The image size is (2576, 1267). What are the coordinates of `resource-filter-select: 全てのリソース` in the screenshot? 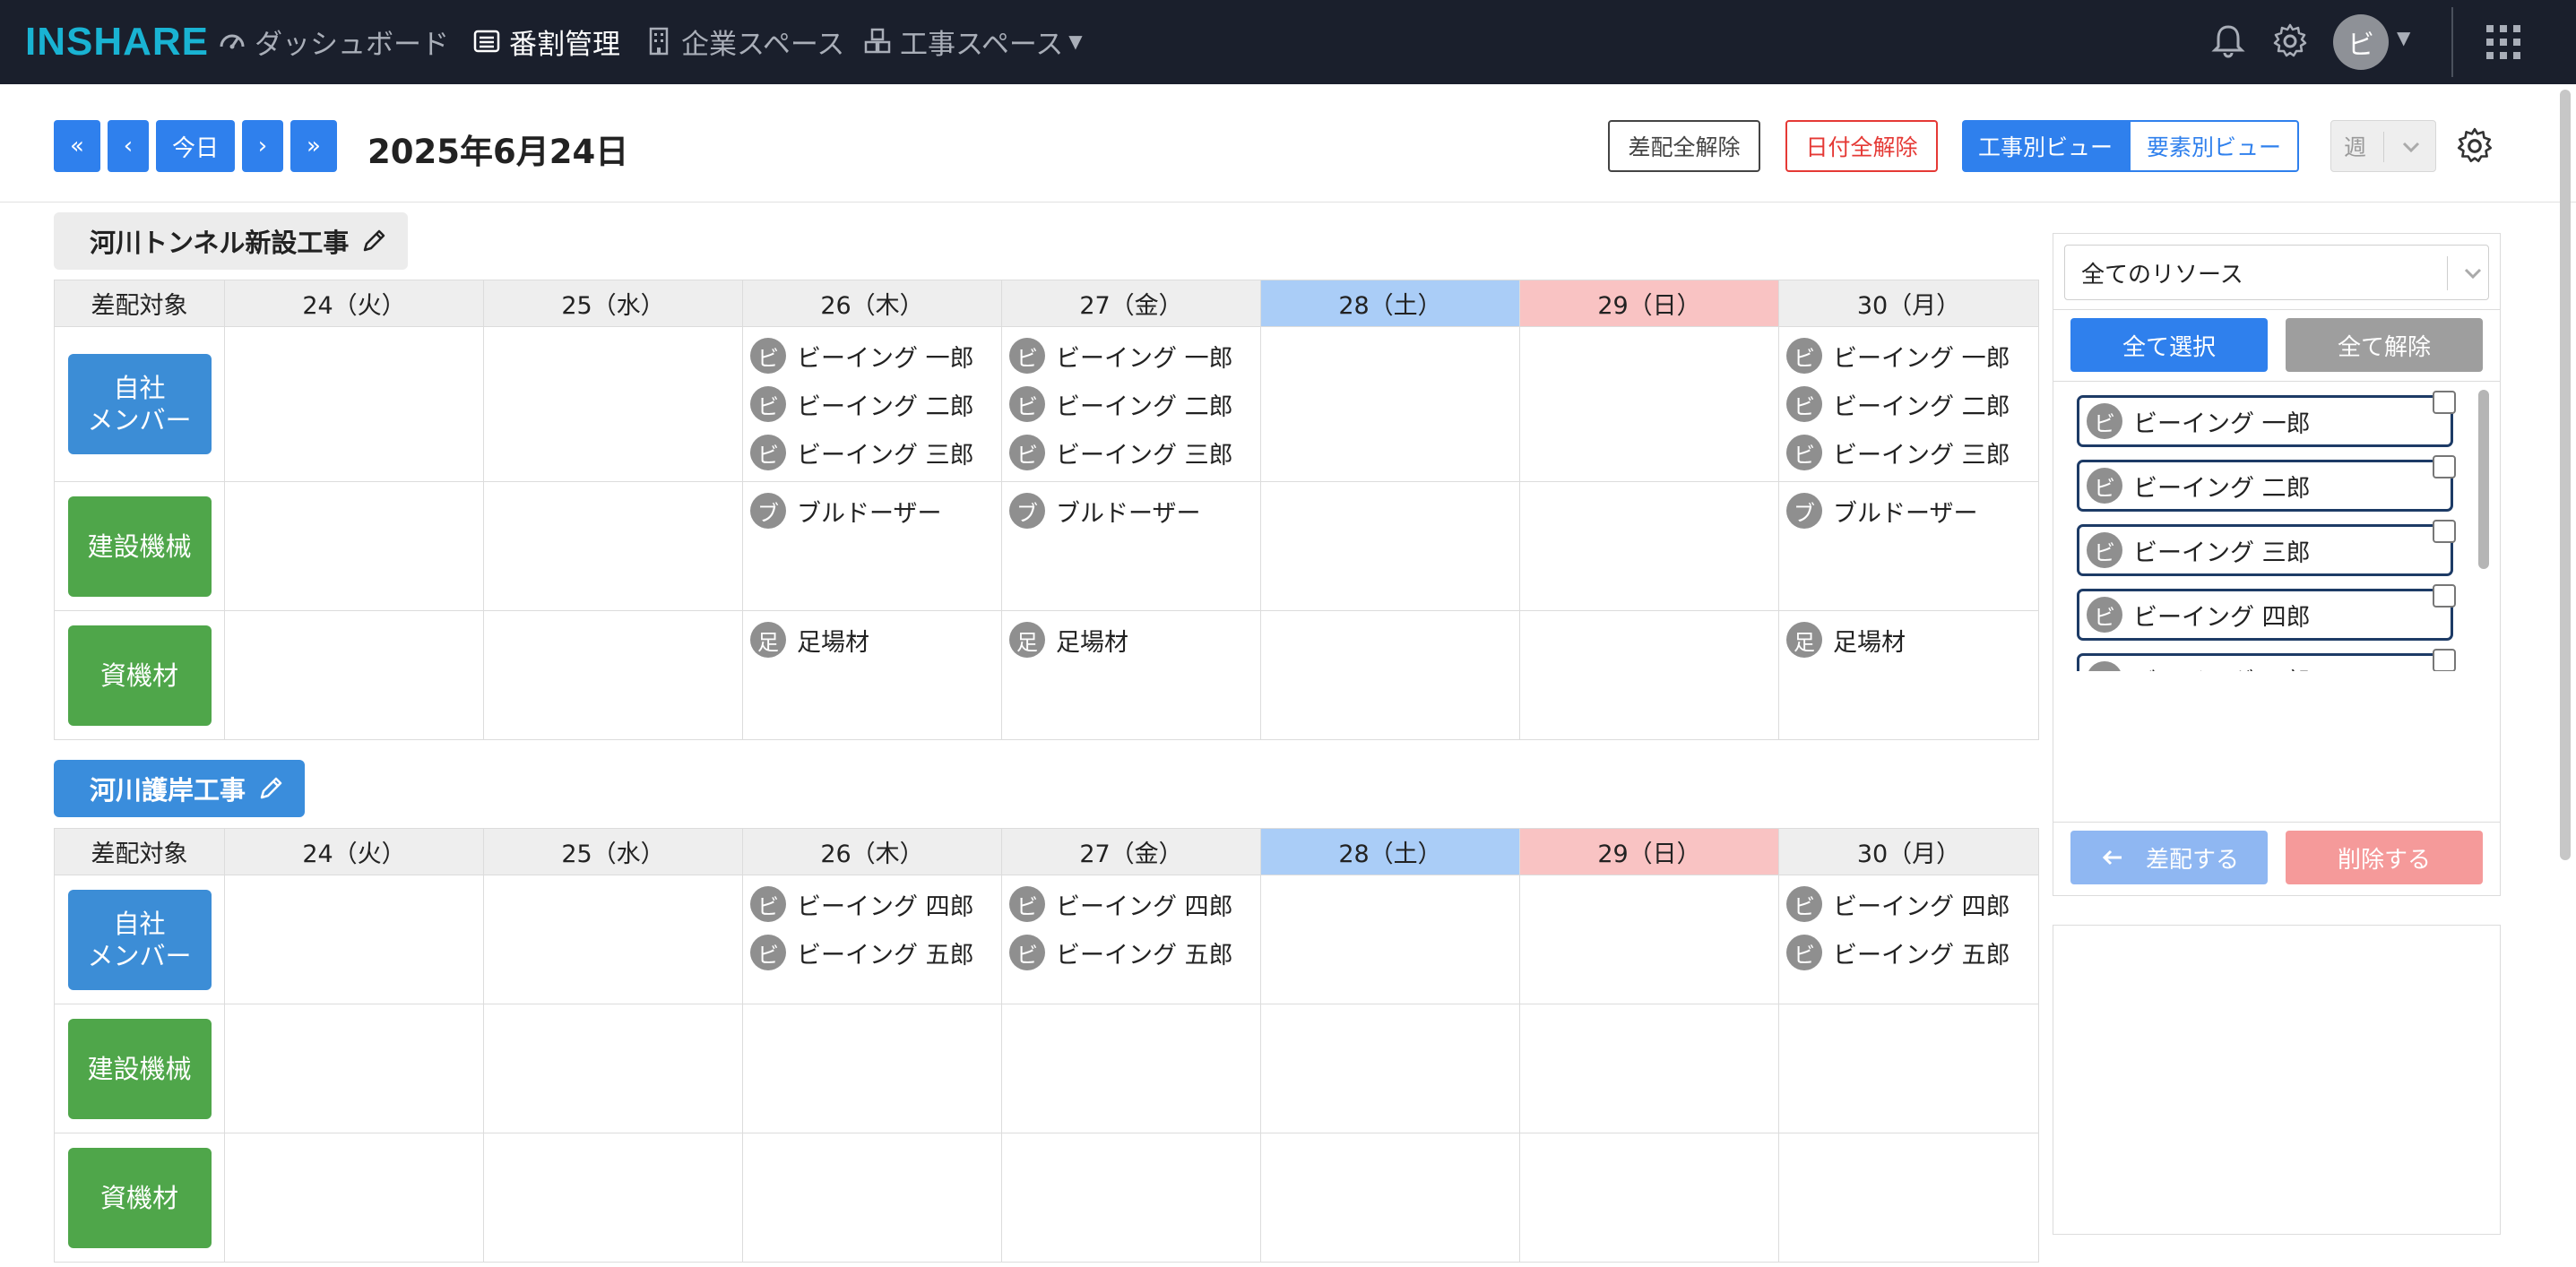 It's located at (2276, 273).